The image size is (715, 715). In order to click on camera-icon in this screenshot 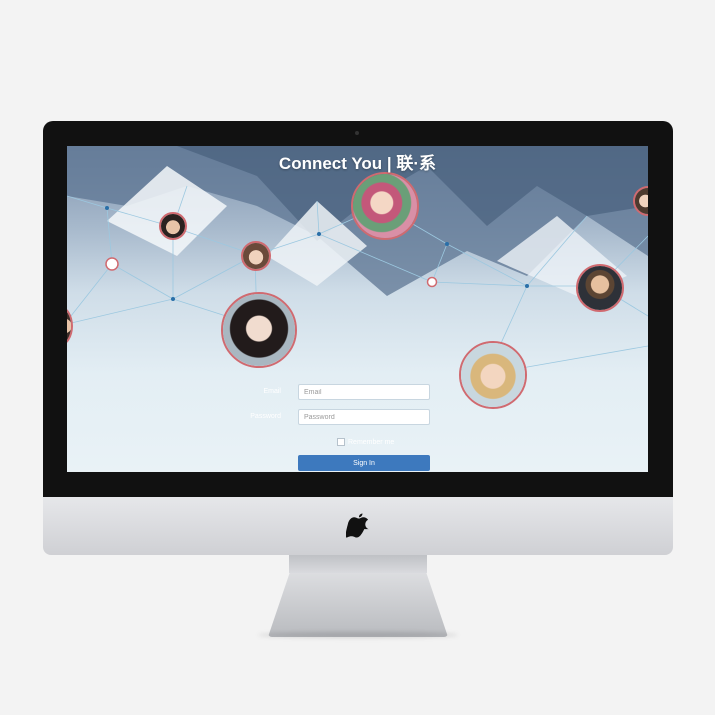, I will do `click(357, 133)`.